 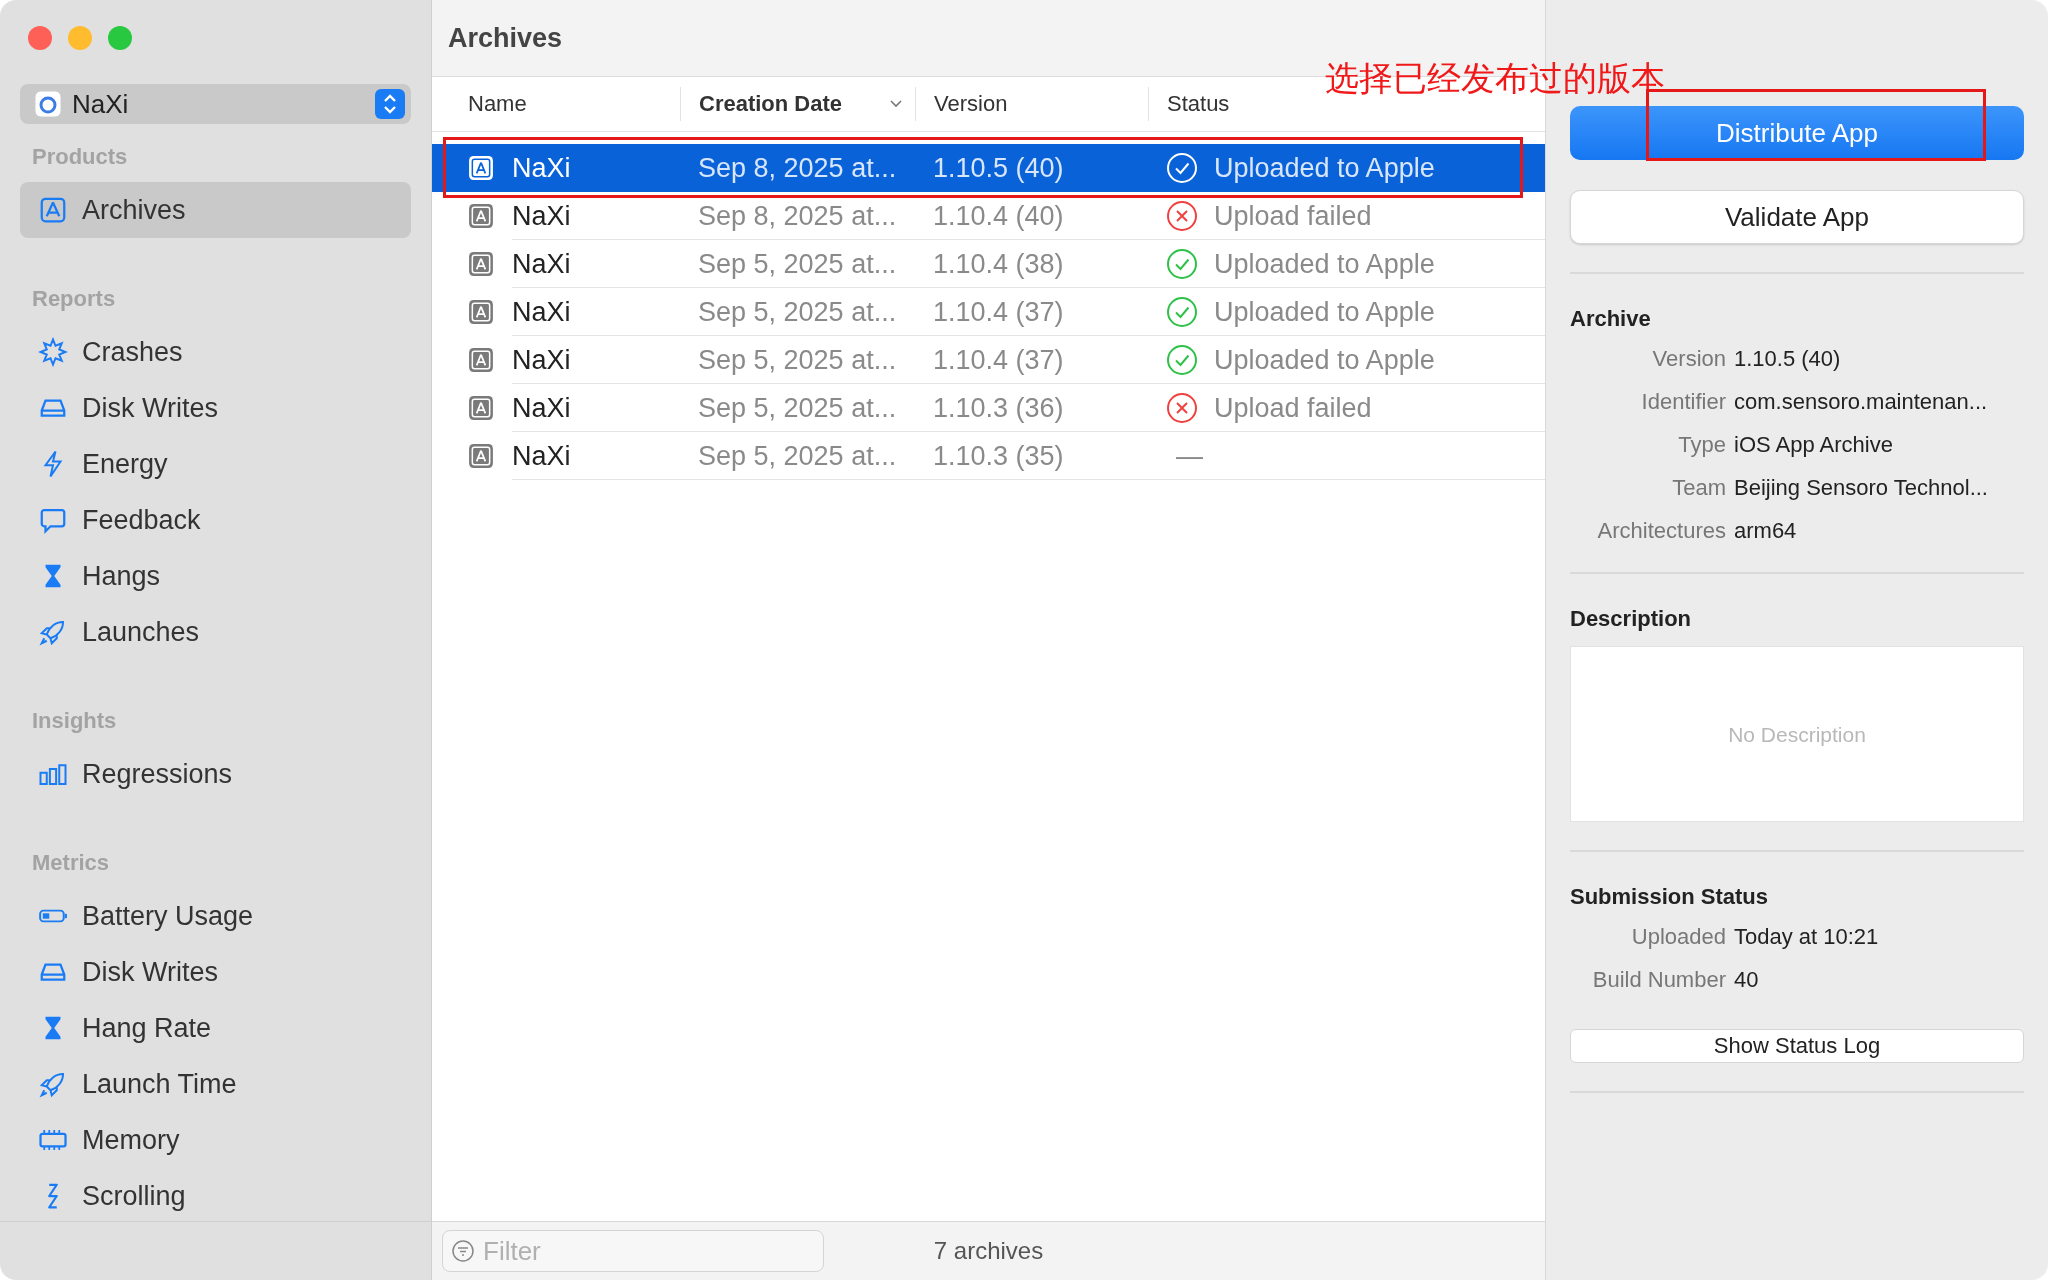 I want to click on section-header: Reports, so click(x=74, y=299).